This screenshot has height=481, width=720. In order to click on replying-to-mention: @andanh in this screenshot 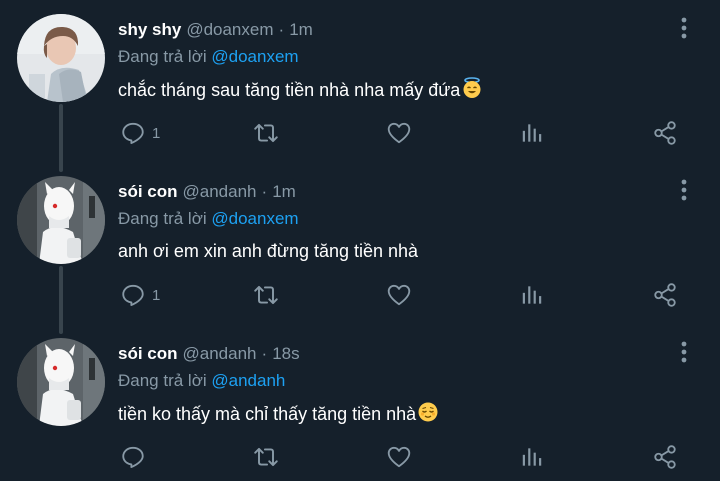, I will do `click(248, 380)`.